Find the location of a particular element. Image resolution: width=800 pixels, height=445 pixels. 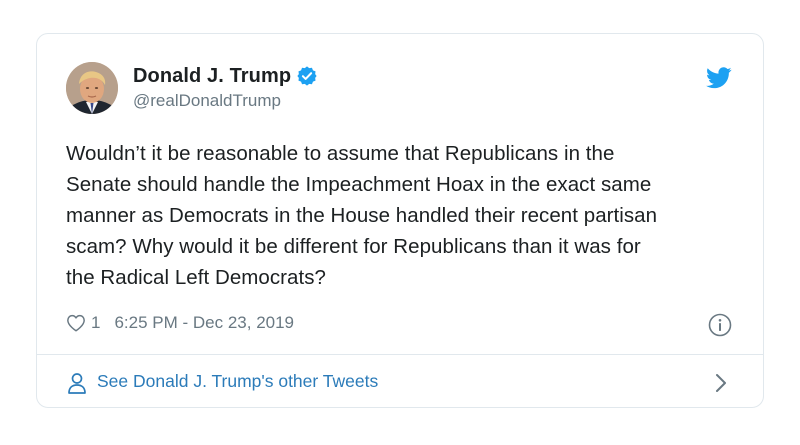

other-tweets-link: See Donald J. Trump's other Tweets is located at coordinates (400, 381).